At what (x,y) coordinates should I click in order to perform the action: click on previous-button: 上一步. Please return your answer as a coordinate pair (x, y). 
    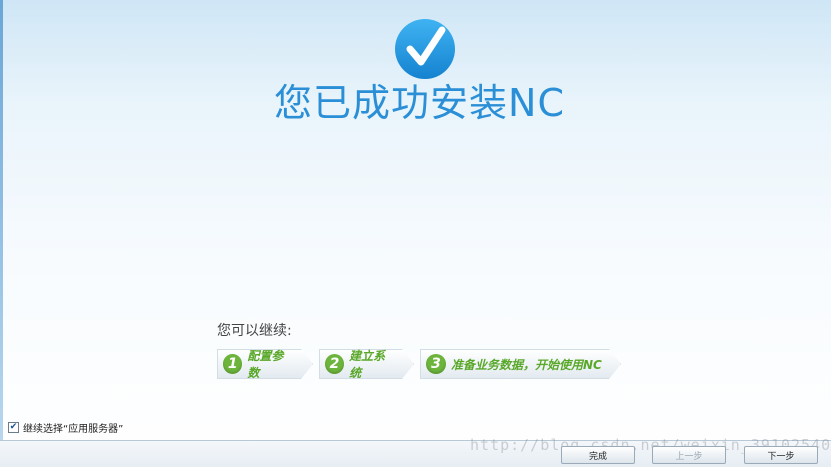
    Looking at the image, I should click on (689, 455).